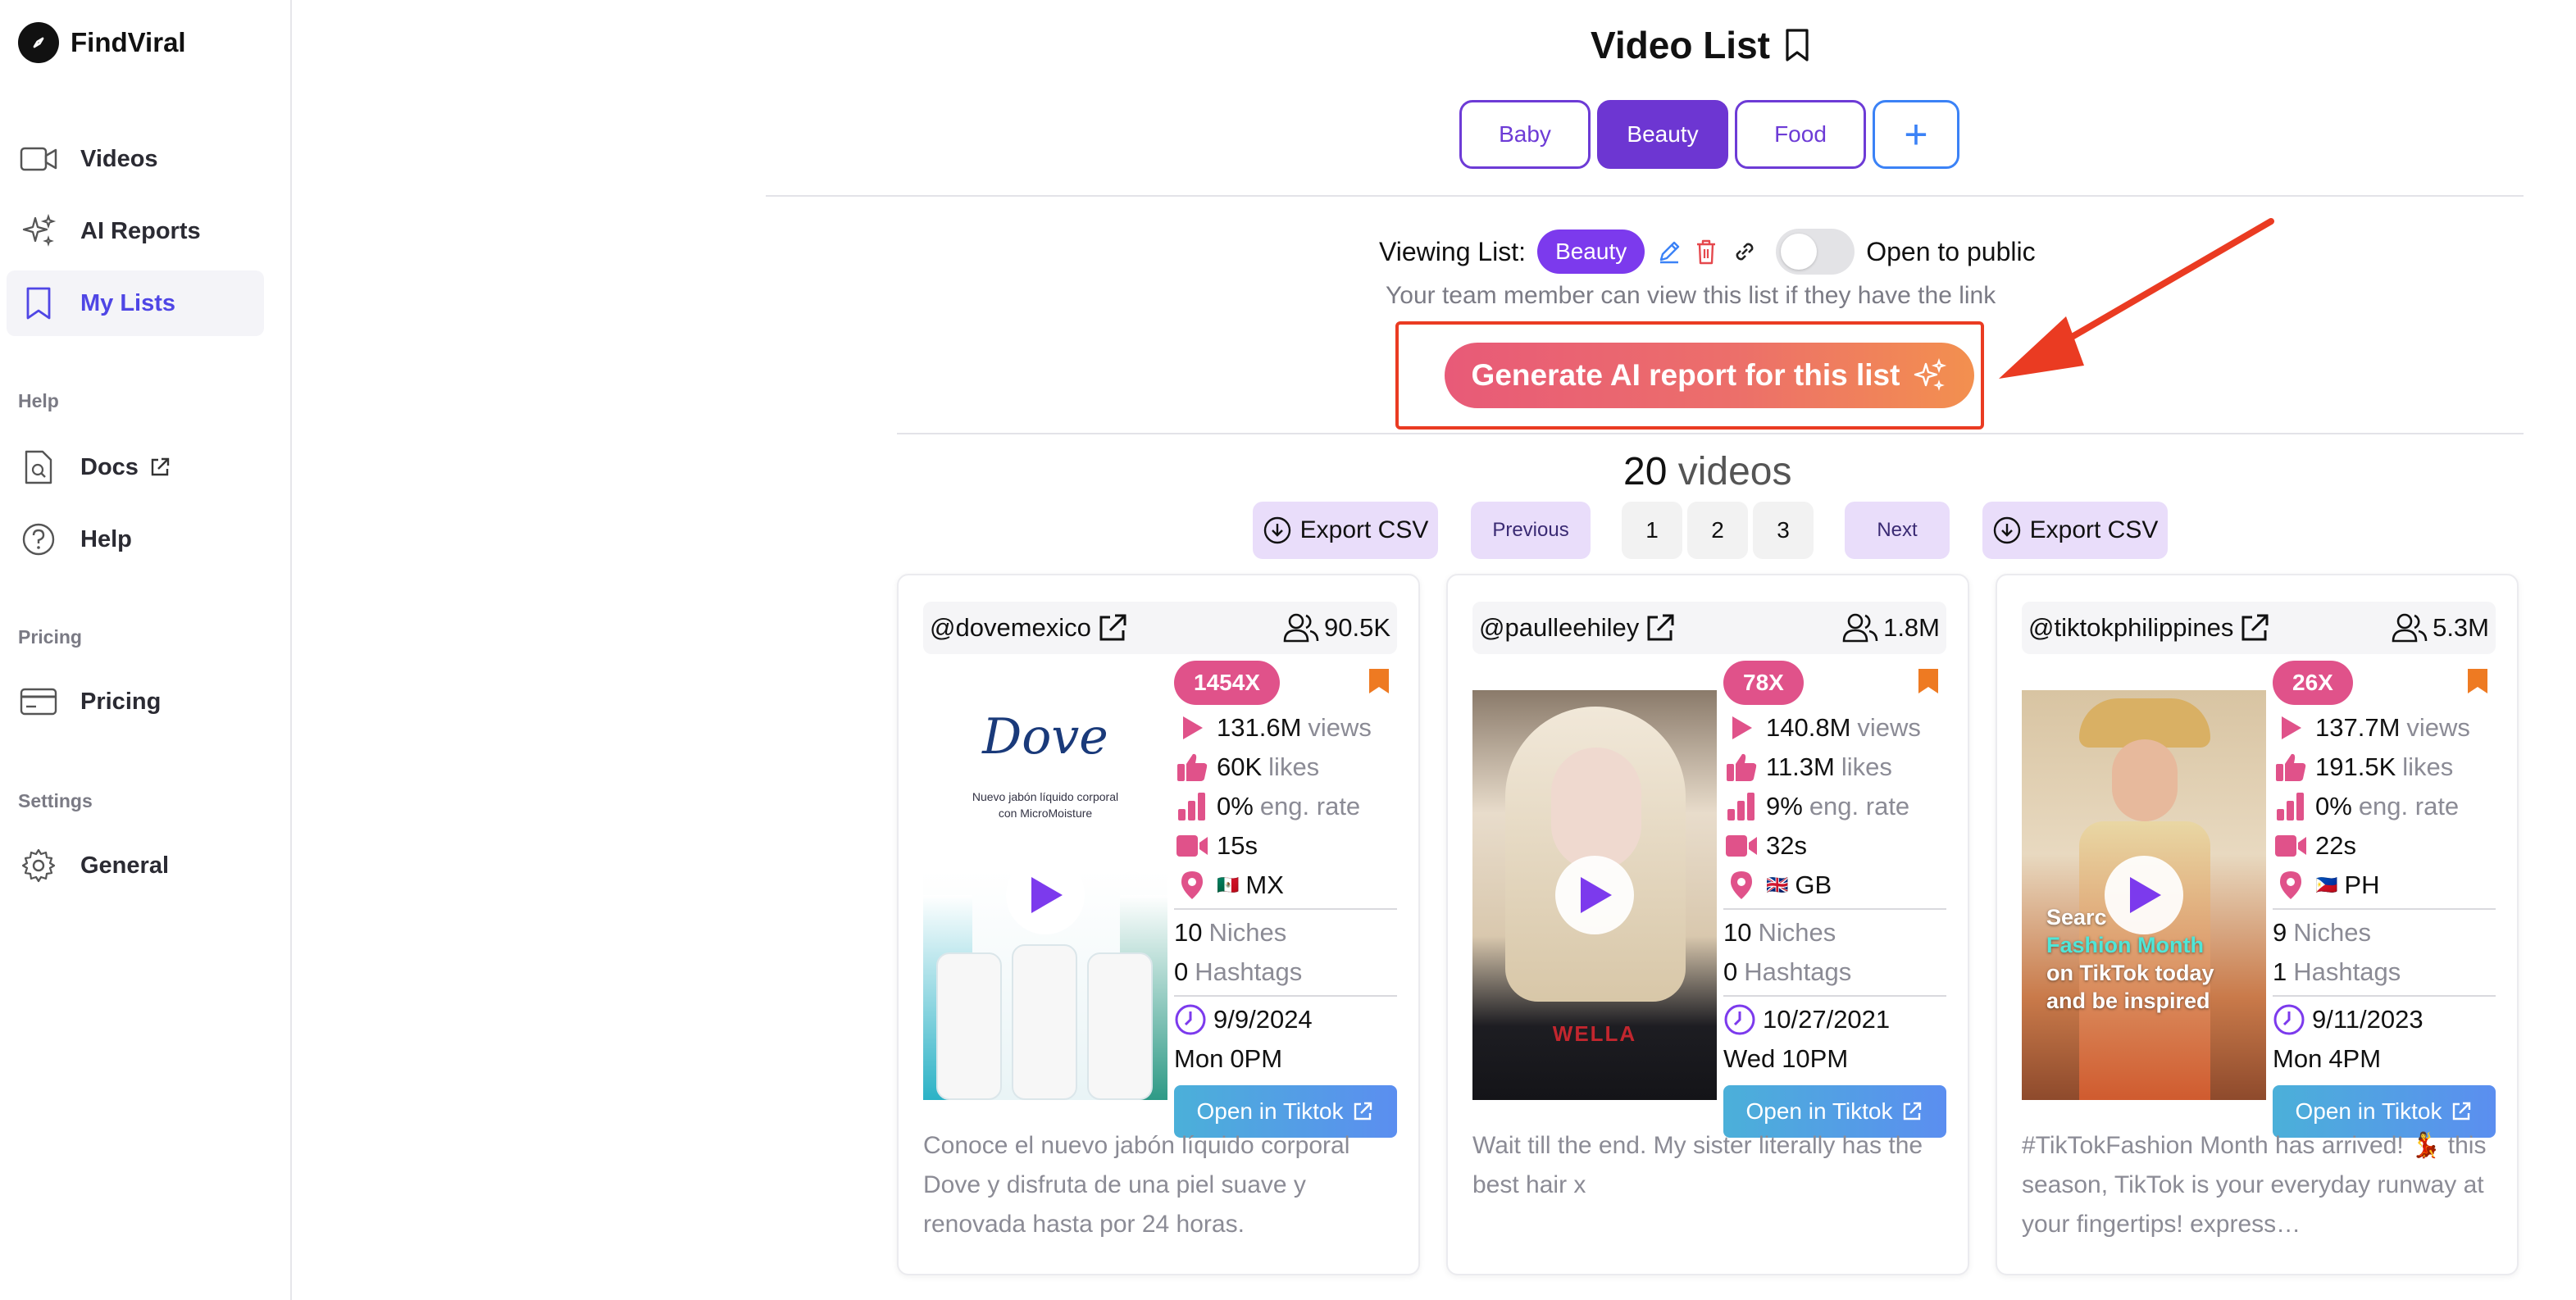  I want to click on add-list-button: +, so click(1916, 134).